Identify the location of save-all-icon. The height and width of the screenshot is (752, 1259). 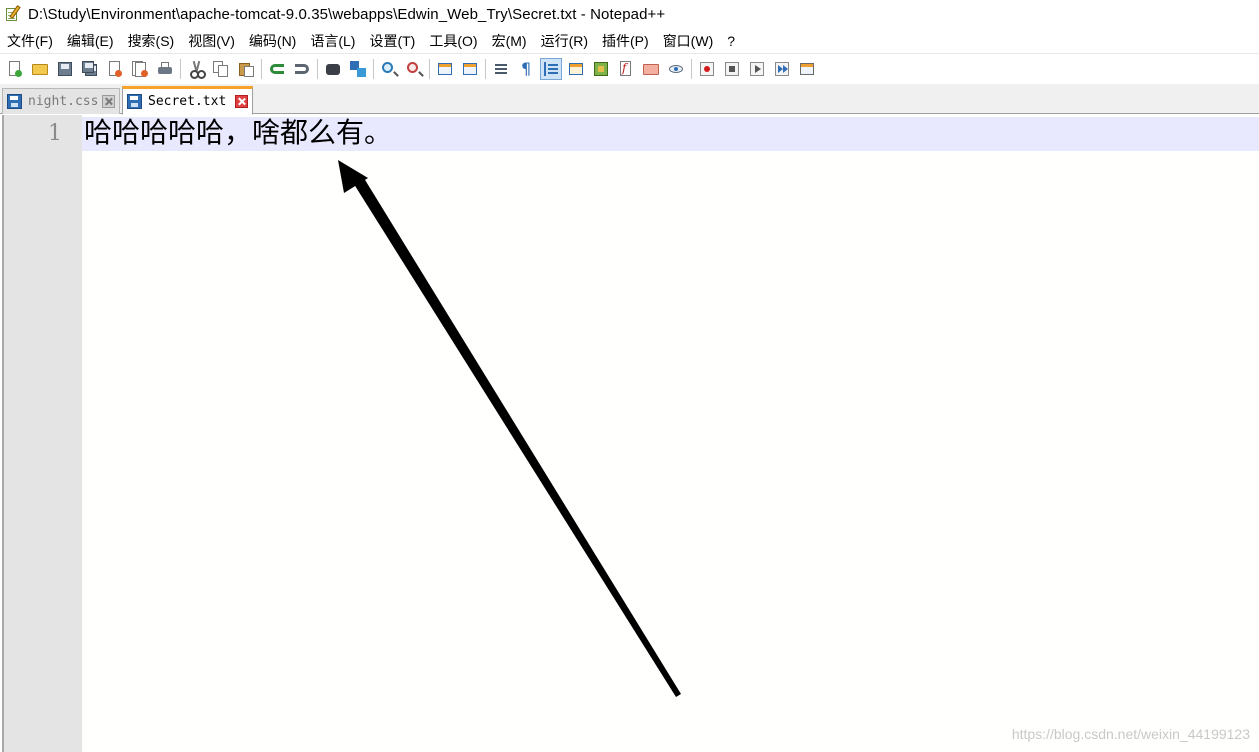
(90, 68).